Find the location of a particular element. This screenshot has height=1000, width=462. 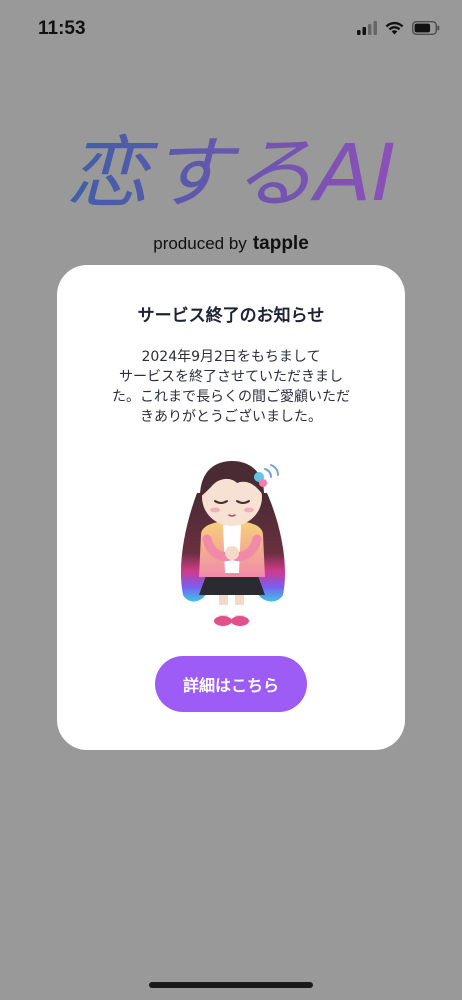

status-icons is located at coordinates (398, 28).